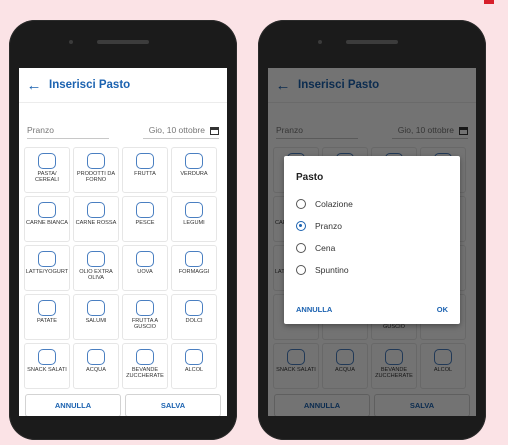 The height and width of the screenshot is (445, 508). Describe the element at coordinates (145, 219) in the screenshot. I see `category-tile: PESCE` at that location.